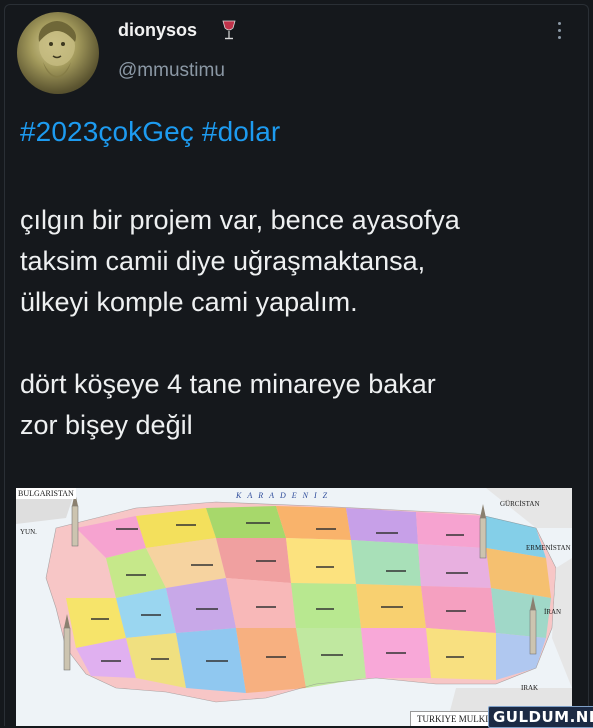  What do you see at coordinates (530, 688) in the screenshot?
I see `map-label-iraq: IRAK` at bounding box center [530, 688].